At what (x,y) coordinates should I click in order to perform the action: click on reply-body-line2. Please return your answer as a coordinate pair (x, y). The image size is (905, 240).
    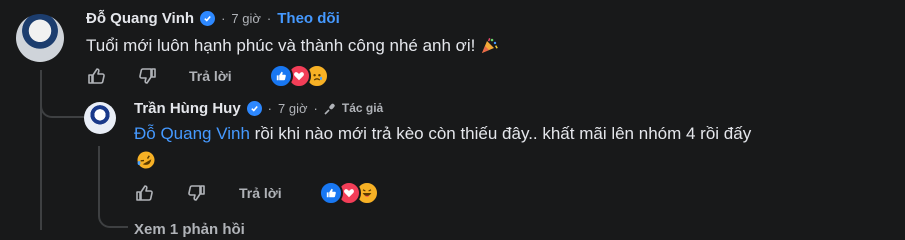
    Looking at the image, I should click on (146, 160).